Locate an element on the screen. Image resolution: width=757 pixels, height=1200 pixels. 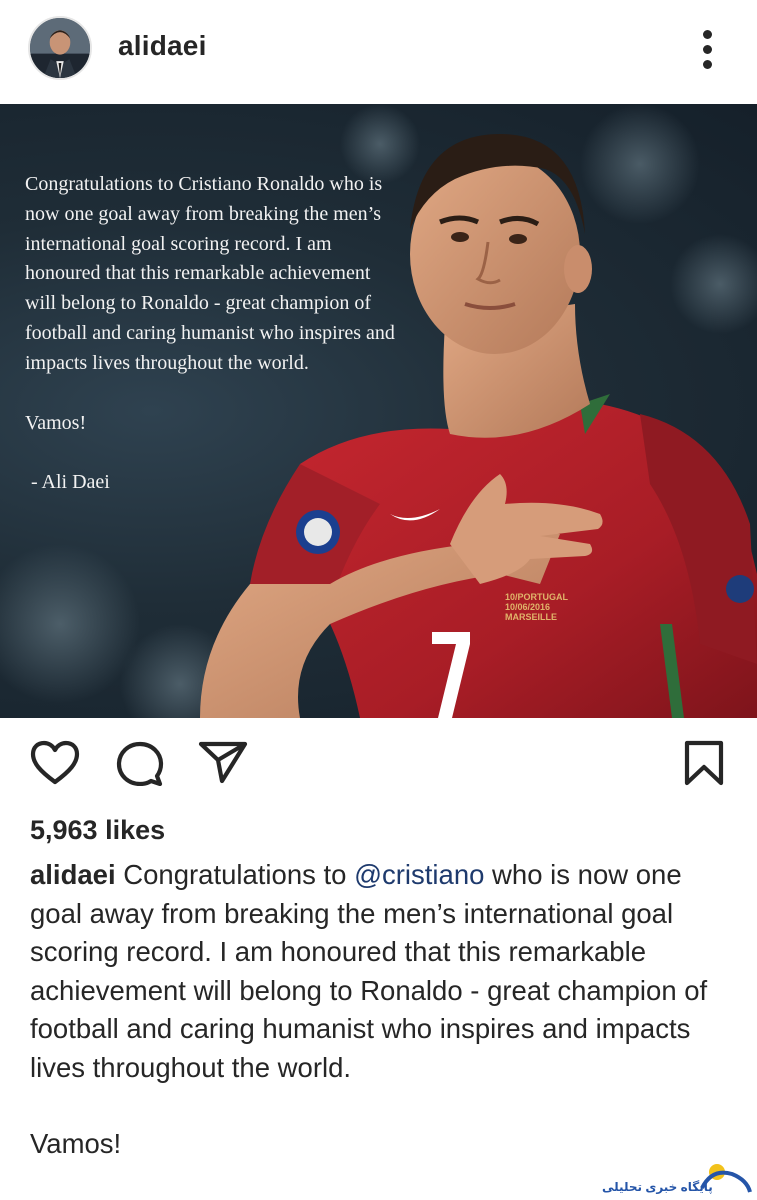
likes-count: 5,963 likes is located at coordinates (97, 830).